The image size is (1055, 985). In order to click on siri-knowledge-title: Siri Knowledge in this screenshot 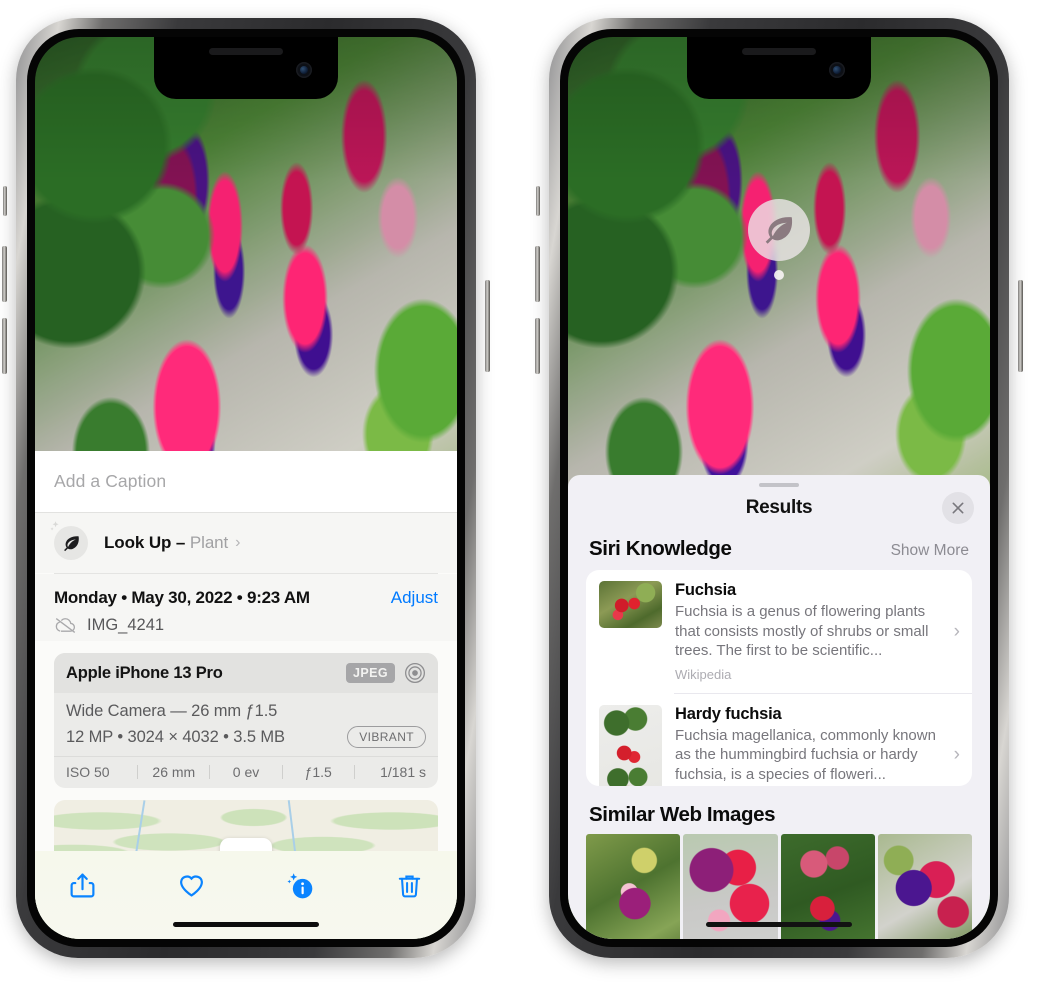, I will do `click(660, 549)`.